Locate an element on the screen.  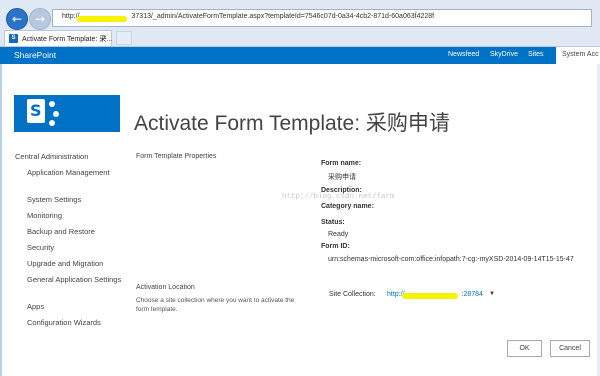
page-title: Activate Form Template: 采购申请 is located at coordinates (292, 123).